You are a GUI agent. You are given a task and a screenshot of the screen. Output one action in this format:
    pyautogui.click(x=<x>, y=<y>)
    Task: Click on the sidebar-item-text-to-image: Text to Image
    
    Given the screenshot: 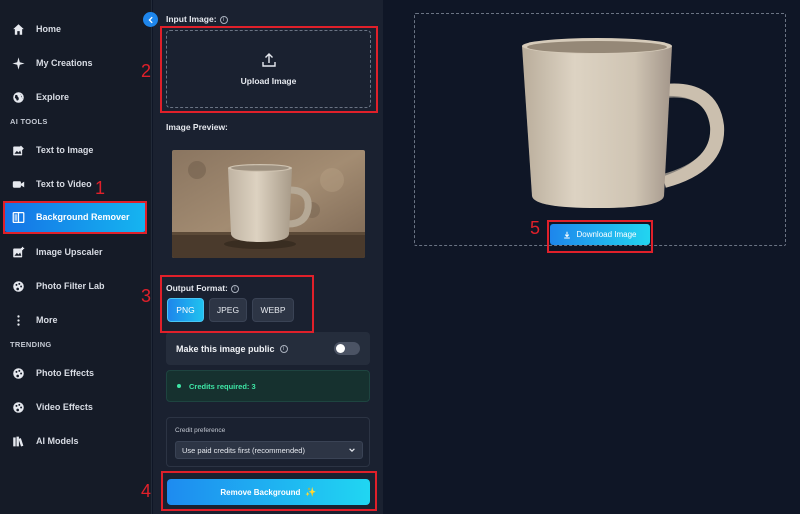 What is the action you would take?
    pyautogui.click(x=75, y=150)
    